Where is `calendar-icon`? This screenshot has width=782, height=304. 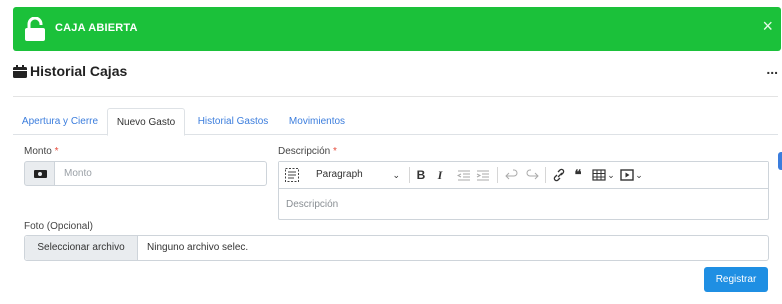 calendar-icon is located at coordinates (20, 71).